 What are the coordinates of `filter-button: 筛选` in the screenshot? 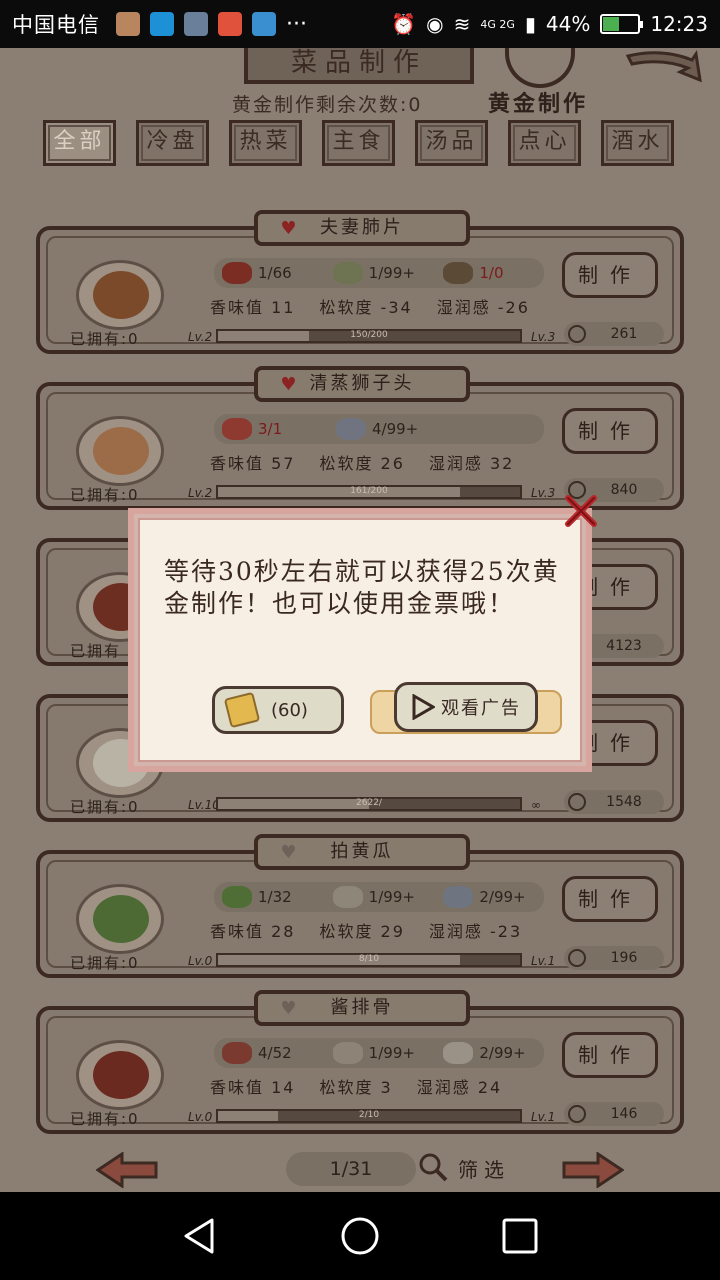 It's located at (484, 1168).